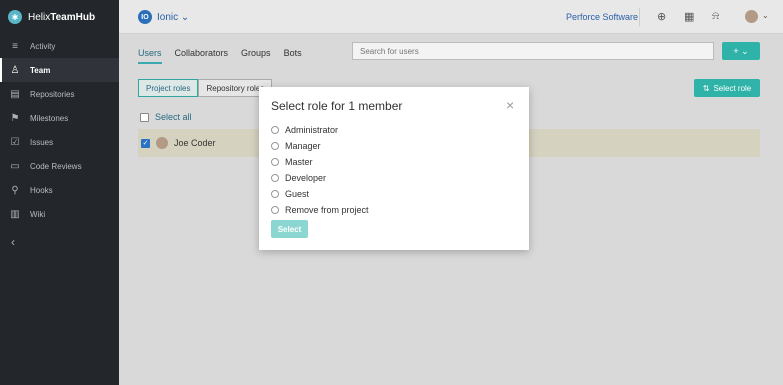 The height and width of the screenshot is (385, 783). What do you see at coordinates (195, 143) in the screenshot?
I see `member-name: Joe Coder` at bounding box center [195, 143].